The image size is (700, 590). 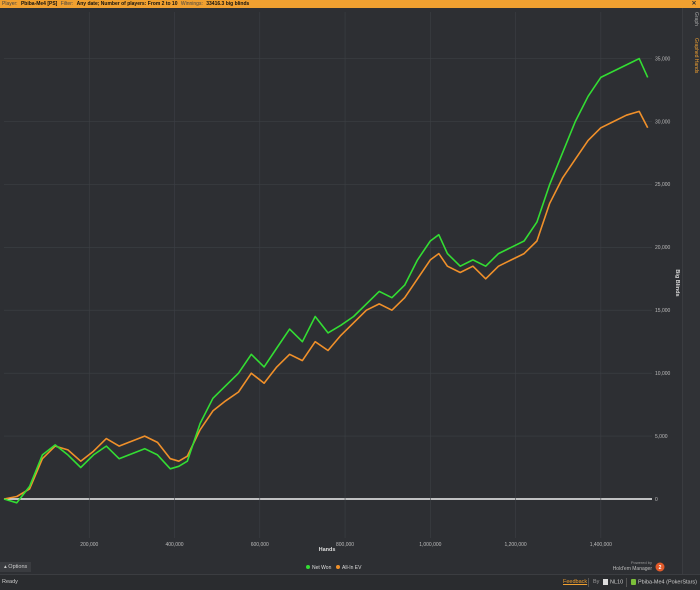 What do you see at coordinates (575, 582) in the screenshot?
I see `feedback-link: Feedback` at bounding box center [575, 582].